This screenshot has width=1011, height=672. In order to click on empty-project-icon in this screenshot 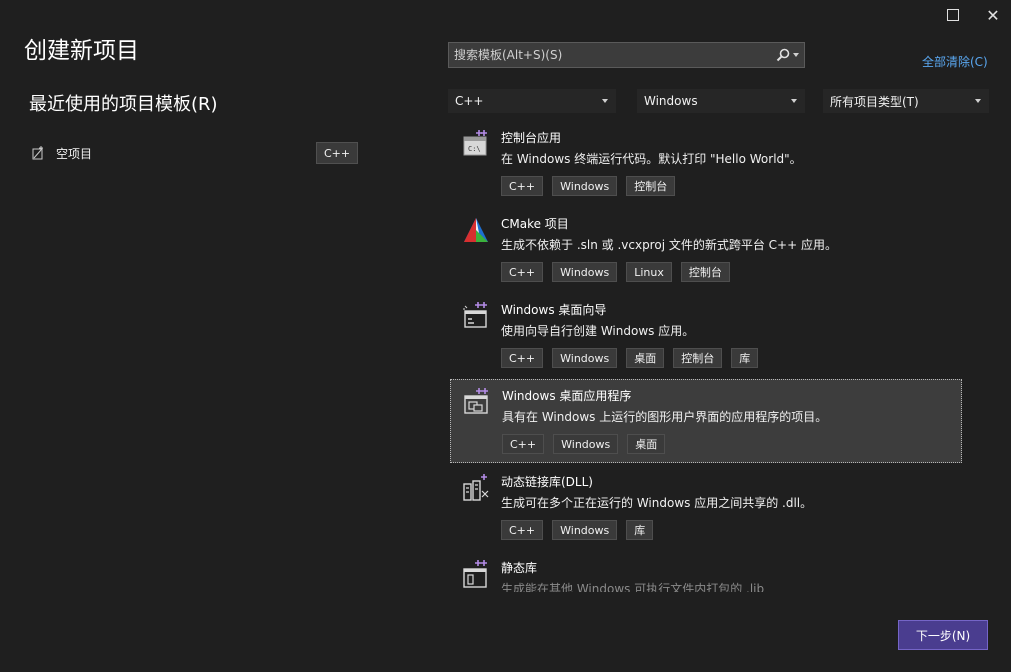, I will do `click(37, 153)`.